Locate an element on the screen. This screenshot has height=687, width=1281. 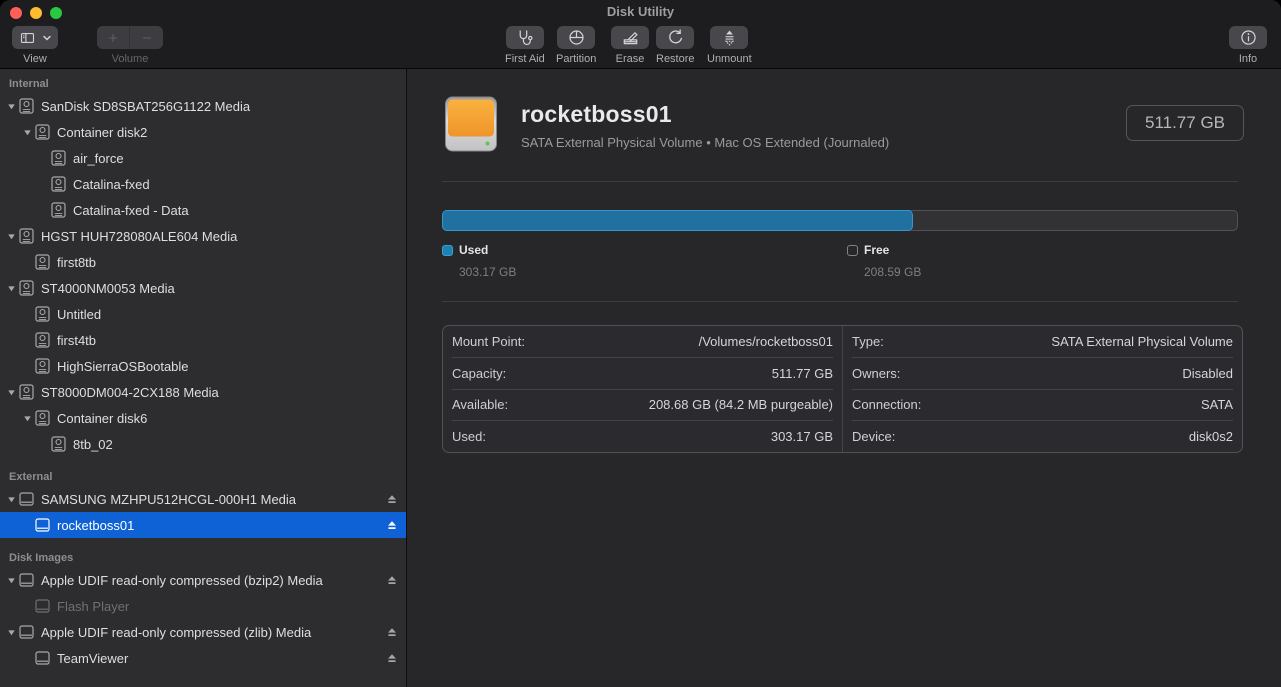
sidebar-item: air_force is located at coordinates (203, 158).